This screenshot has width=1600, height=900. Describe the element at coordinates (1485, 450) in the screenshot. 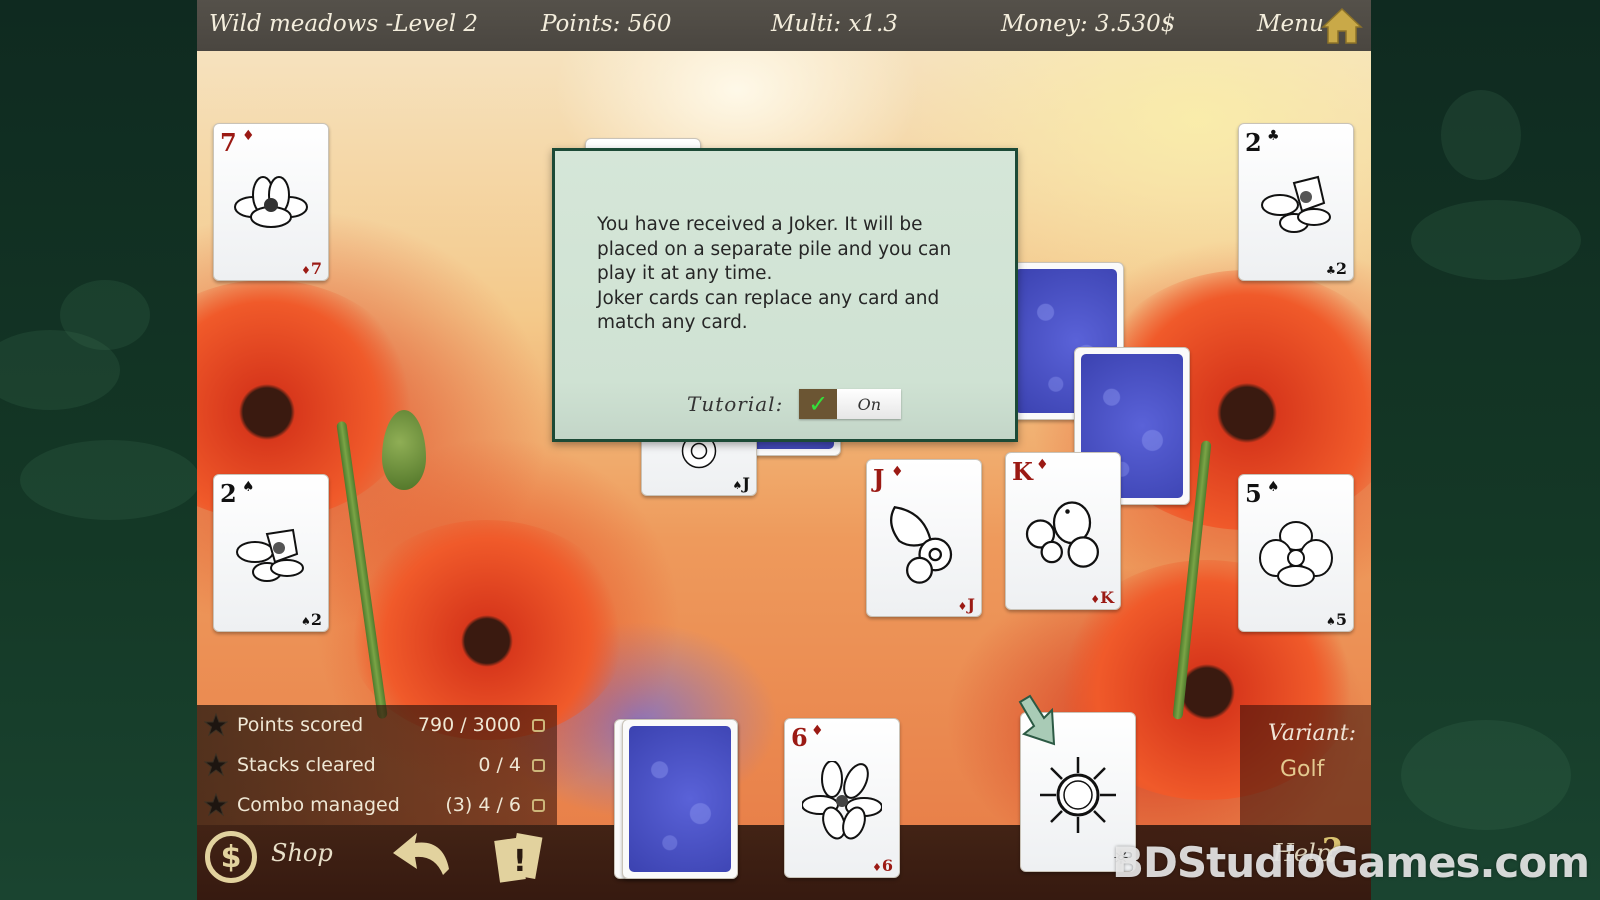

I see `right-backdrop` at that location.